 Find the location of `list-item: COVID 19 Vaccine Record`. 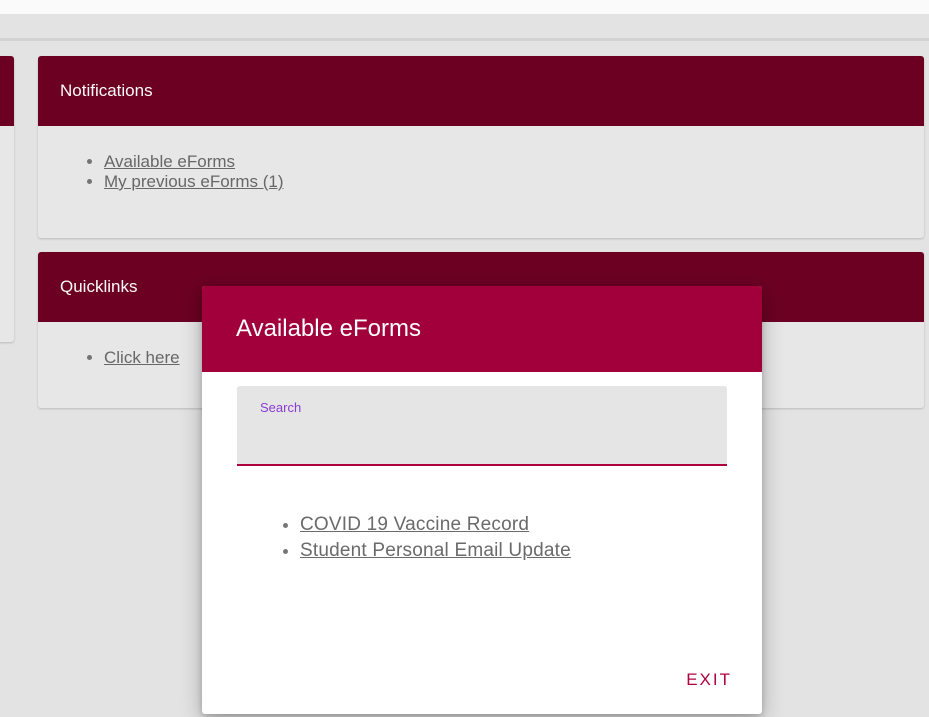

list-item: COVID 19 Vaccine Record is located at coordinates (435, 525).